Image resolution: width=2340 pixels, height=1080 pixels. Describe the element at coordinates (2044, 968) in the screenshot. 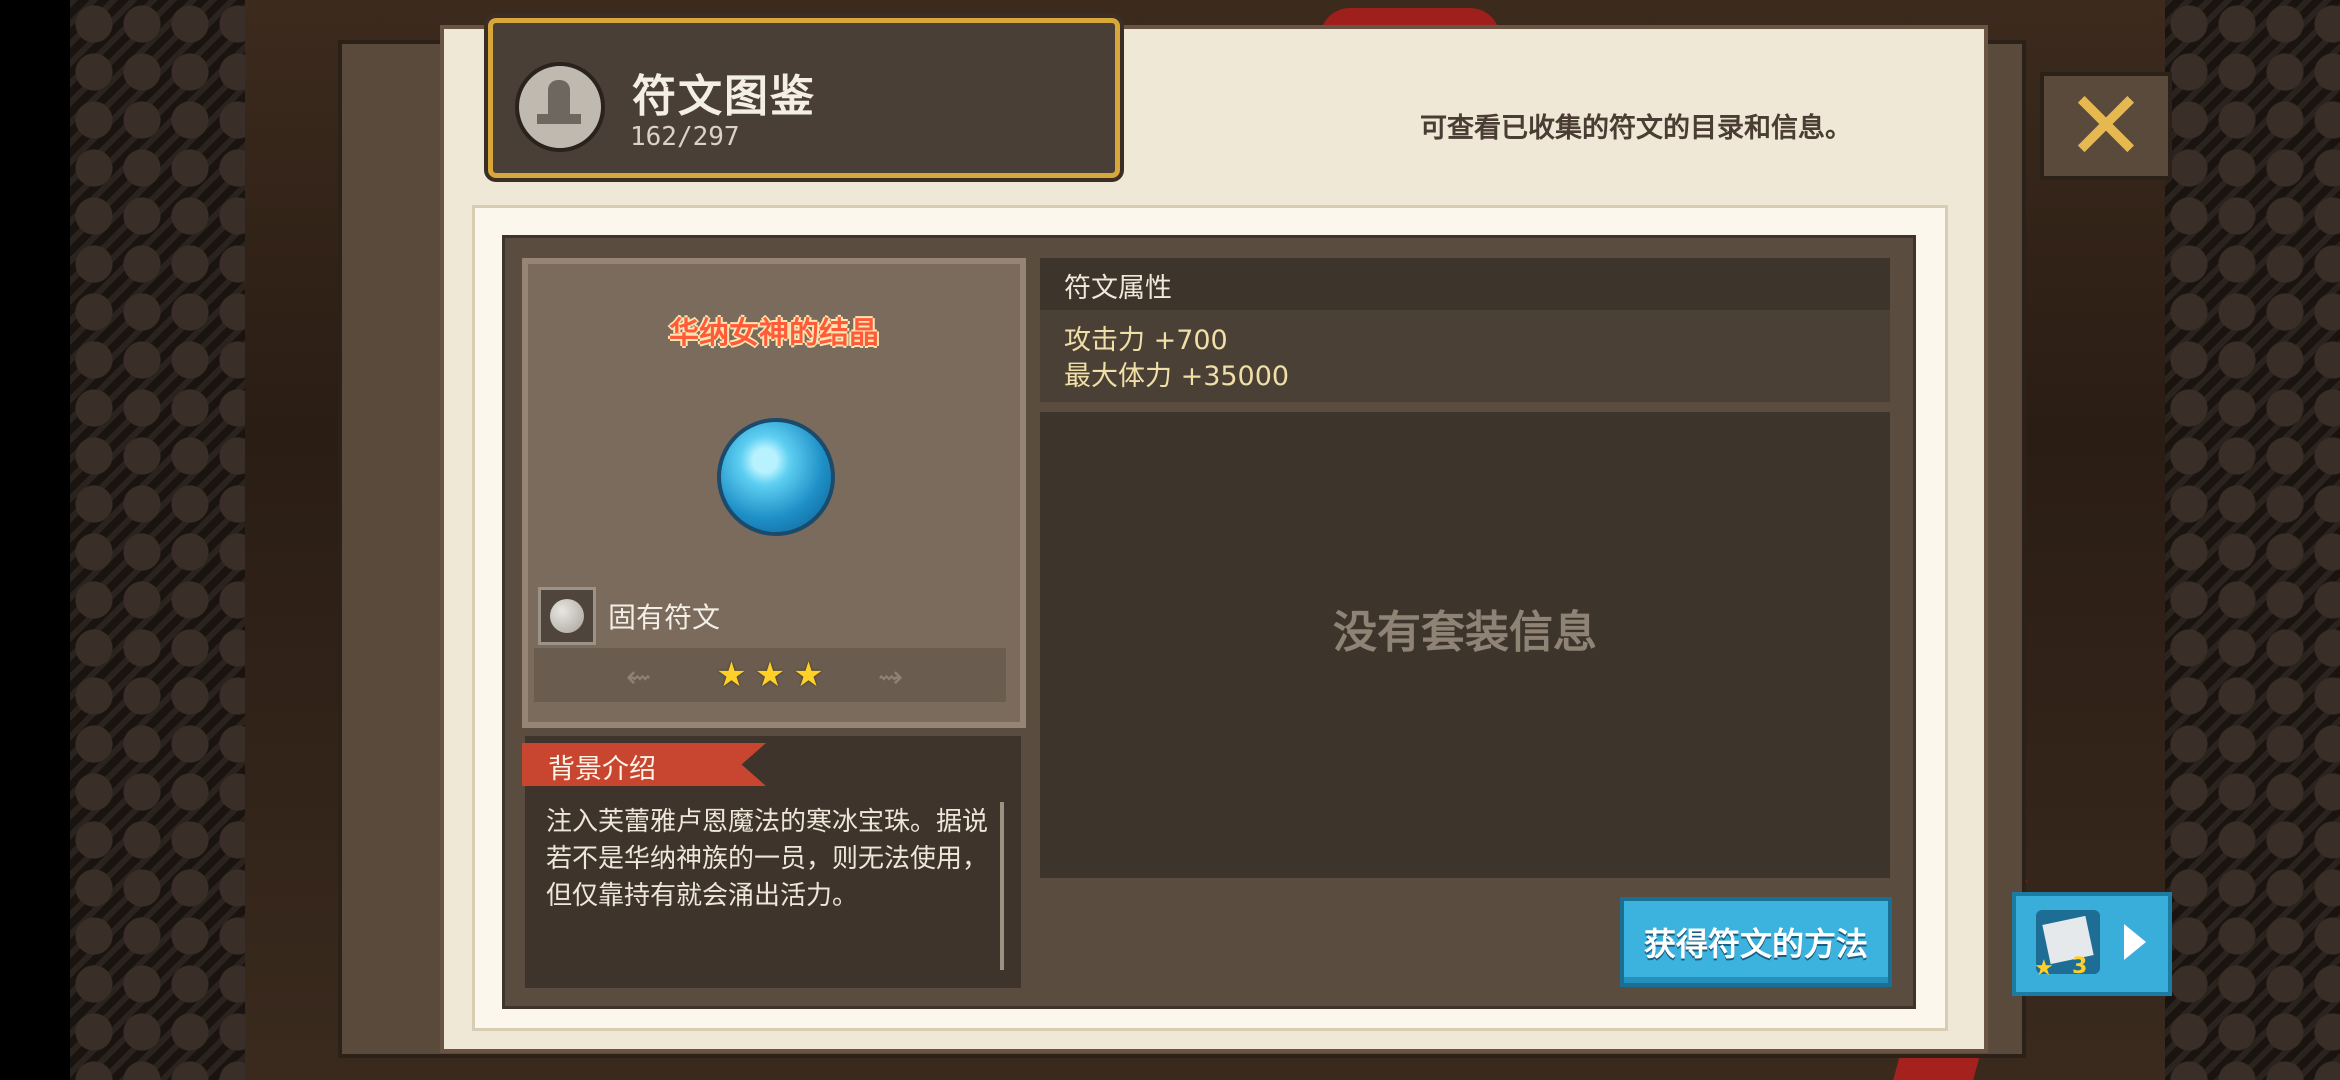

I see `badge-star-icon: ★` at that location.